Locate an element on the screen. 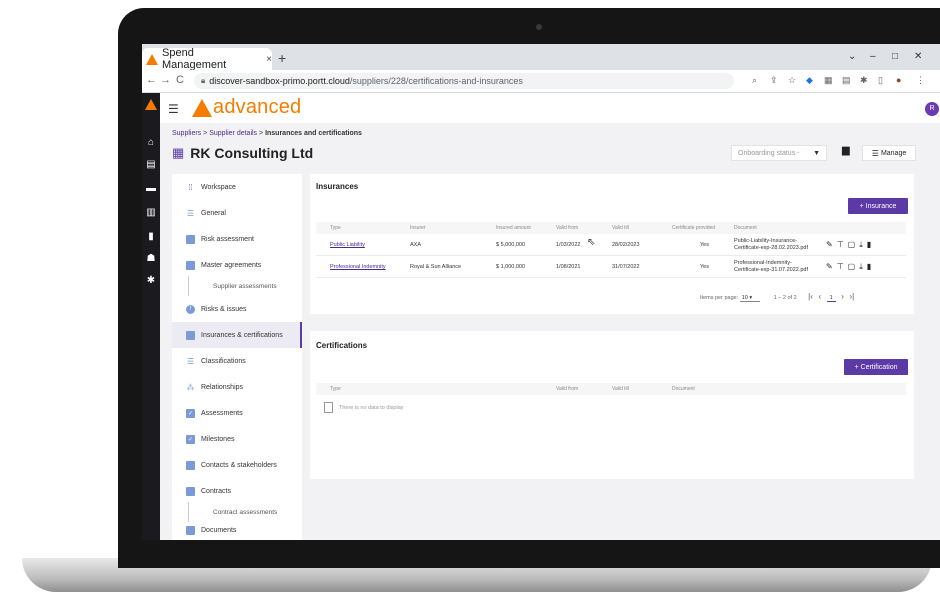 This screenshot has width=940, height=597. extension-icon: ▦ is located at coordinates (828, 80).